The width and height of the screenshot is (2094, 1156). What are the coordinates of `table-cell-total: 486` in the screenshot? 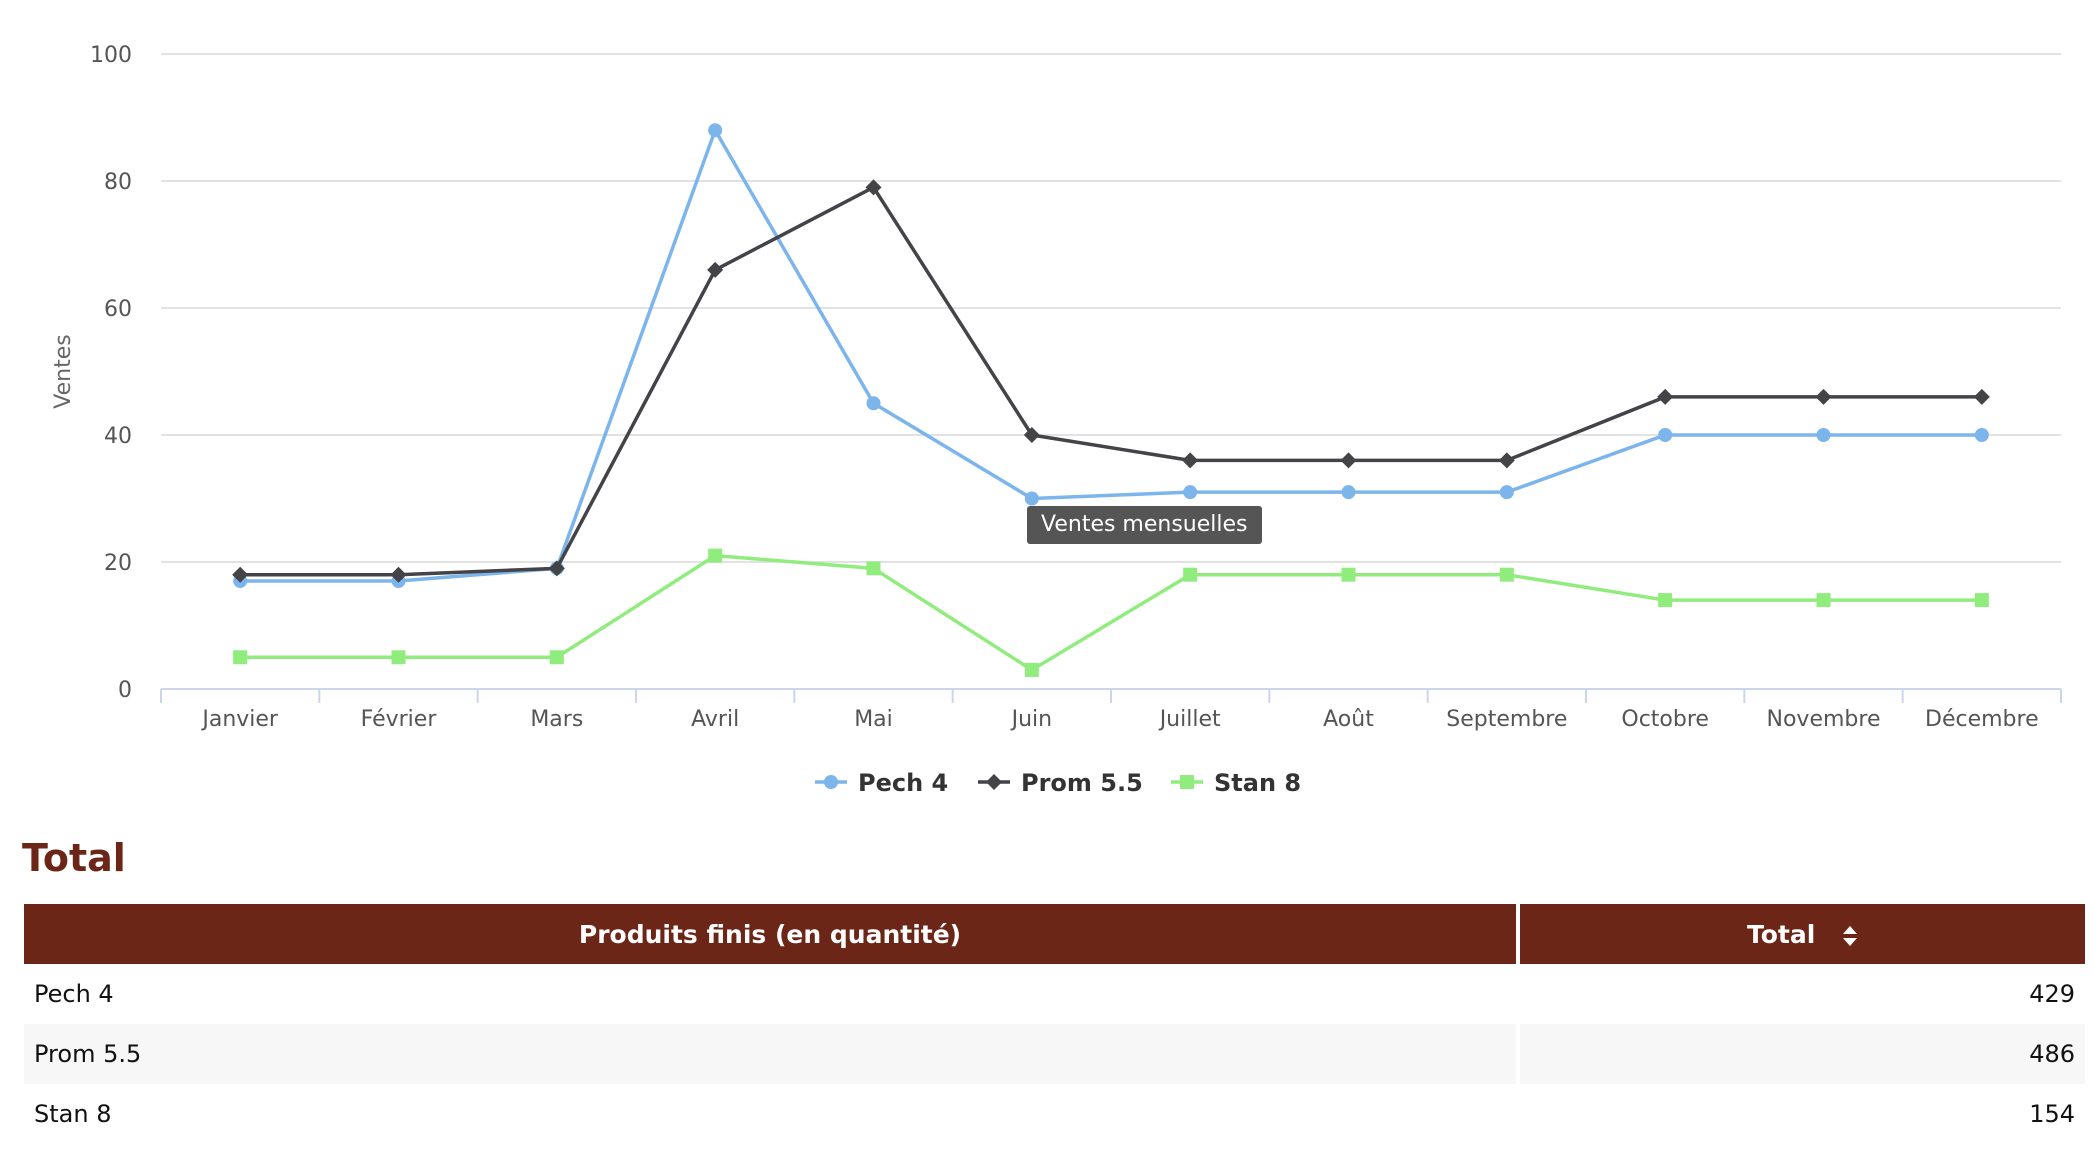 It's located at (1801, 1054).